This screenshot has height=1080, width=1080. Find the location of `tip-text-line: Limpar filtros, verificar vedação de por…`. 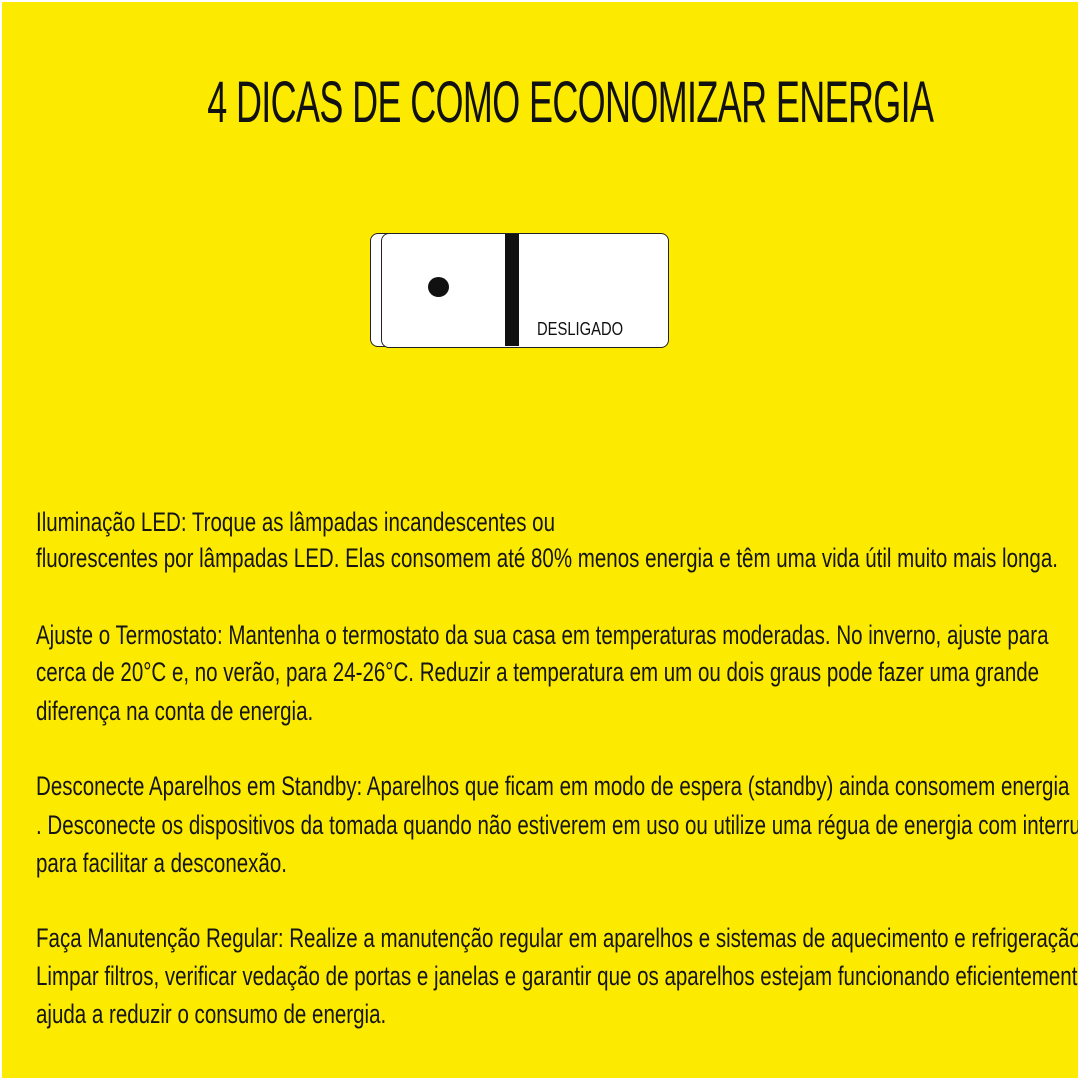

tip-text-line: Limpar filtros, verificar vedação de por… is located at coordinates (557, 976).